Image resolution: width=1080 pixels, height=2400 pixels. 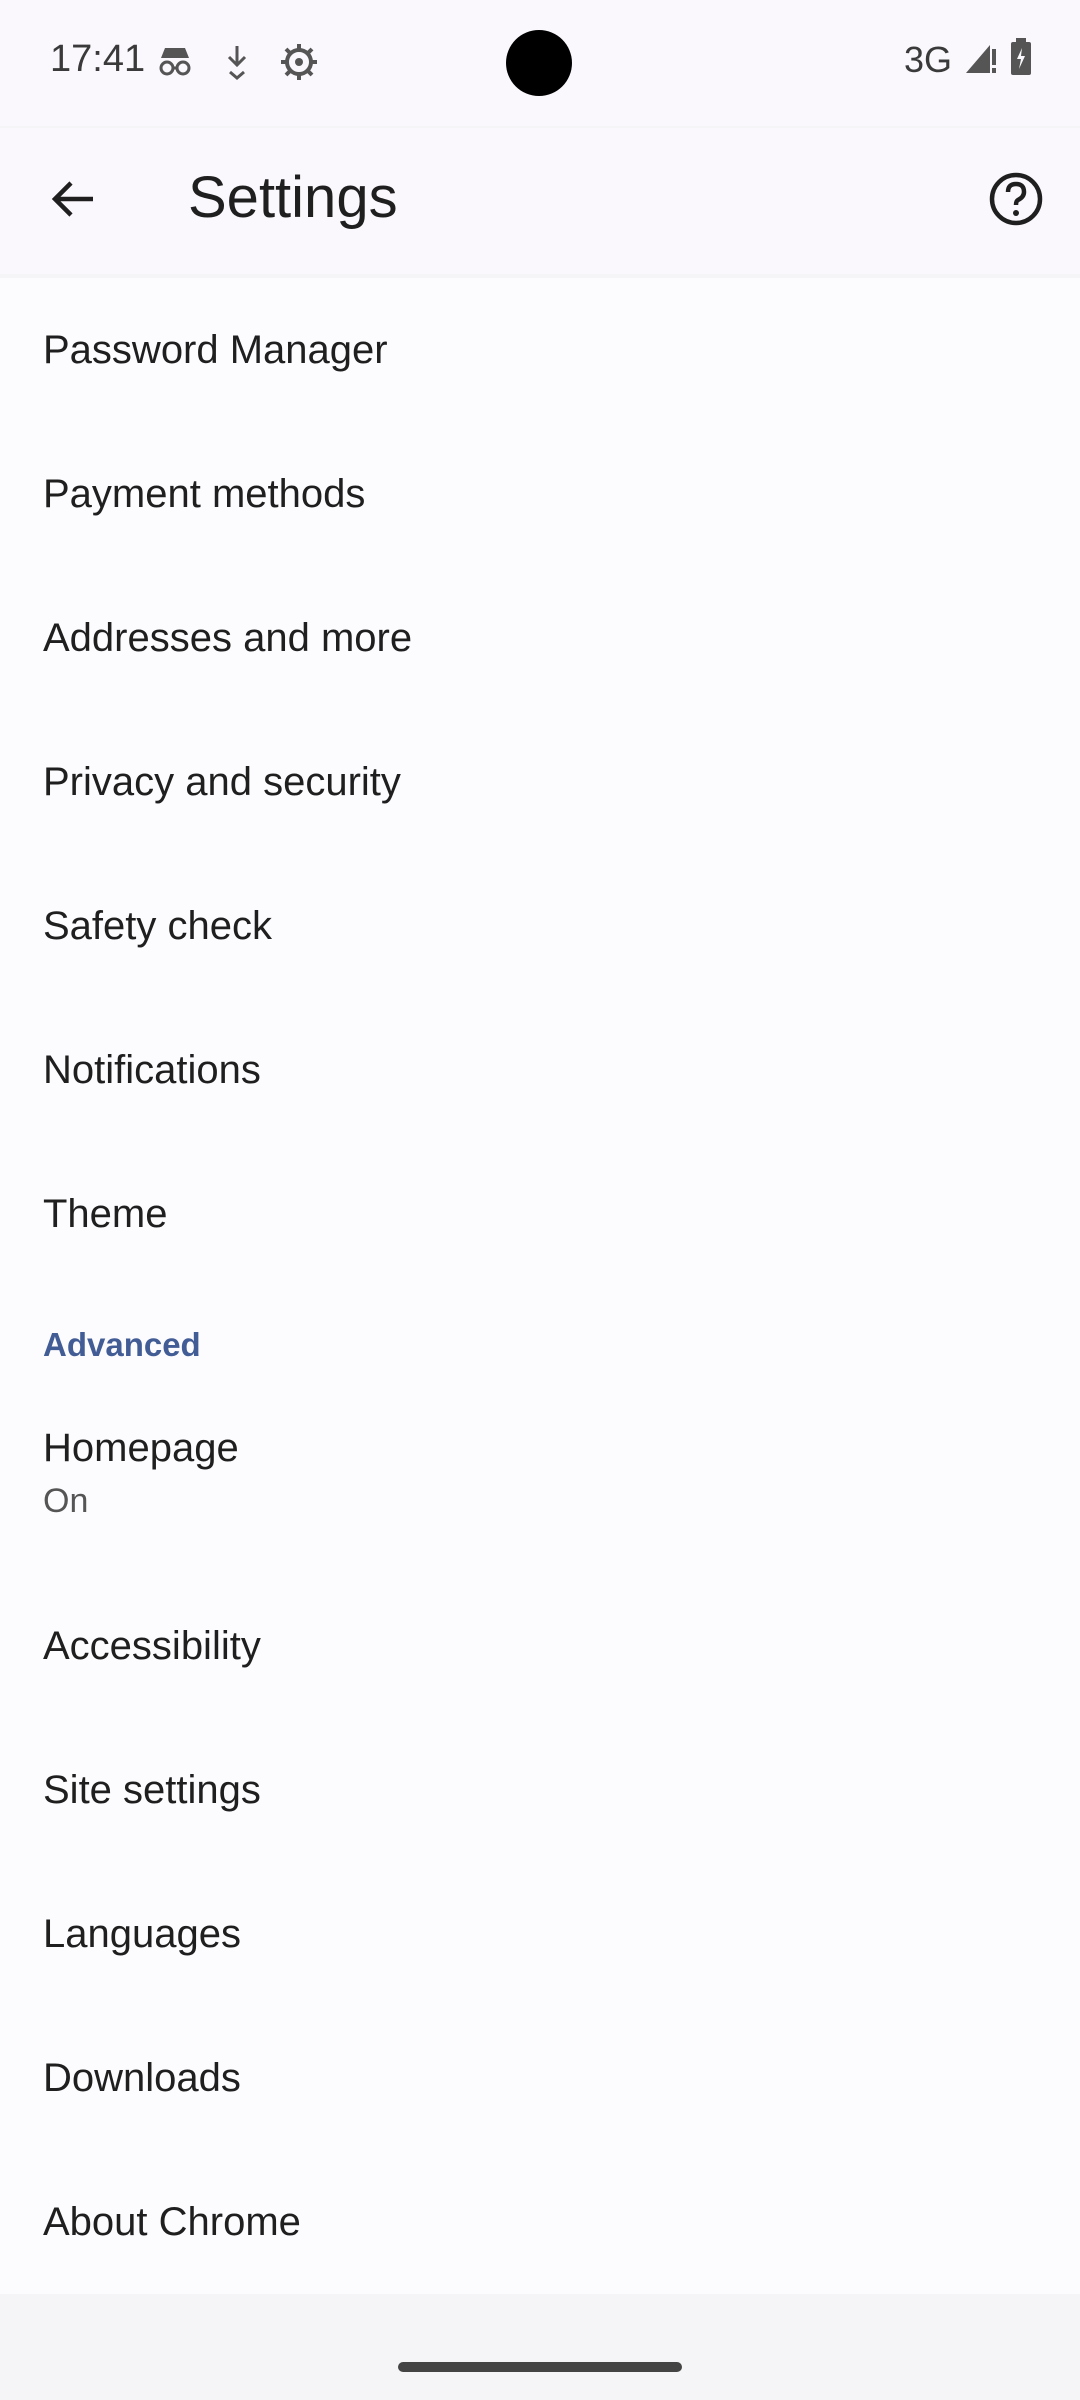 What do you see at coordinates (299, 62) in the screenshot?
I see `settings-gear-icon` at bounding box center [299, 62].